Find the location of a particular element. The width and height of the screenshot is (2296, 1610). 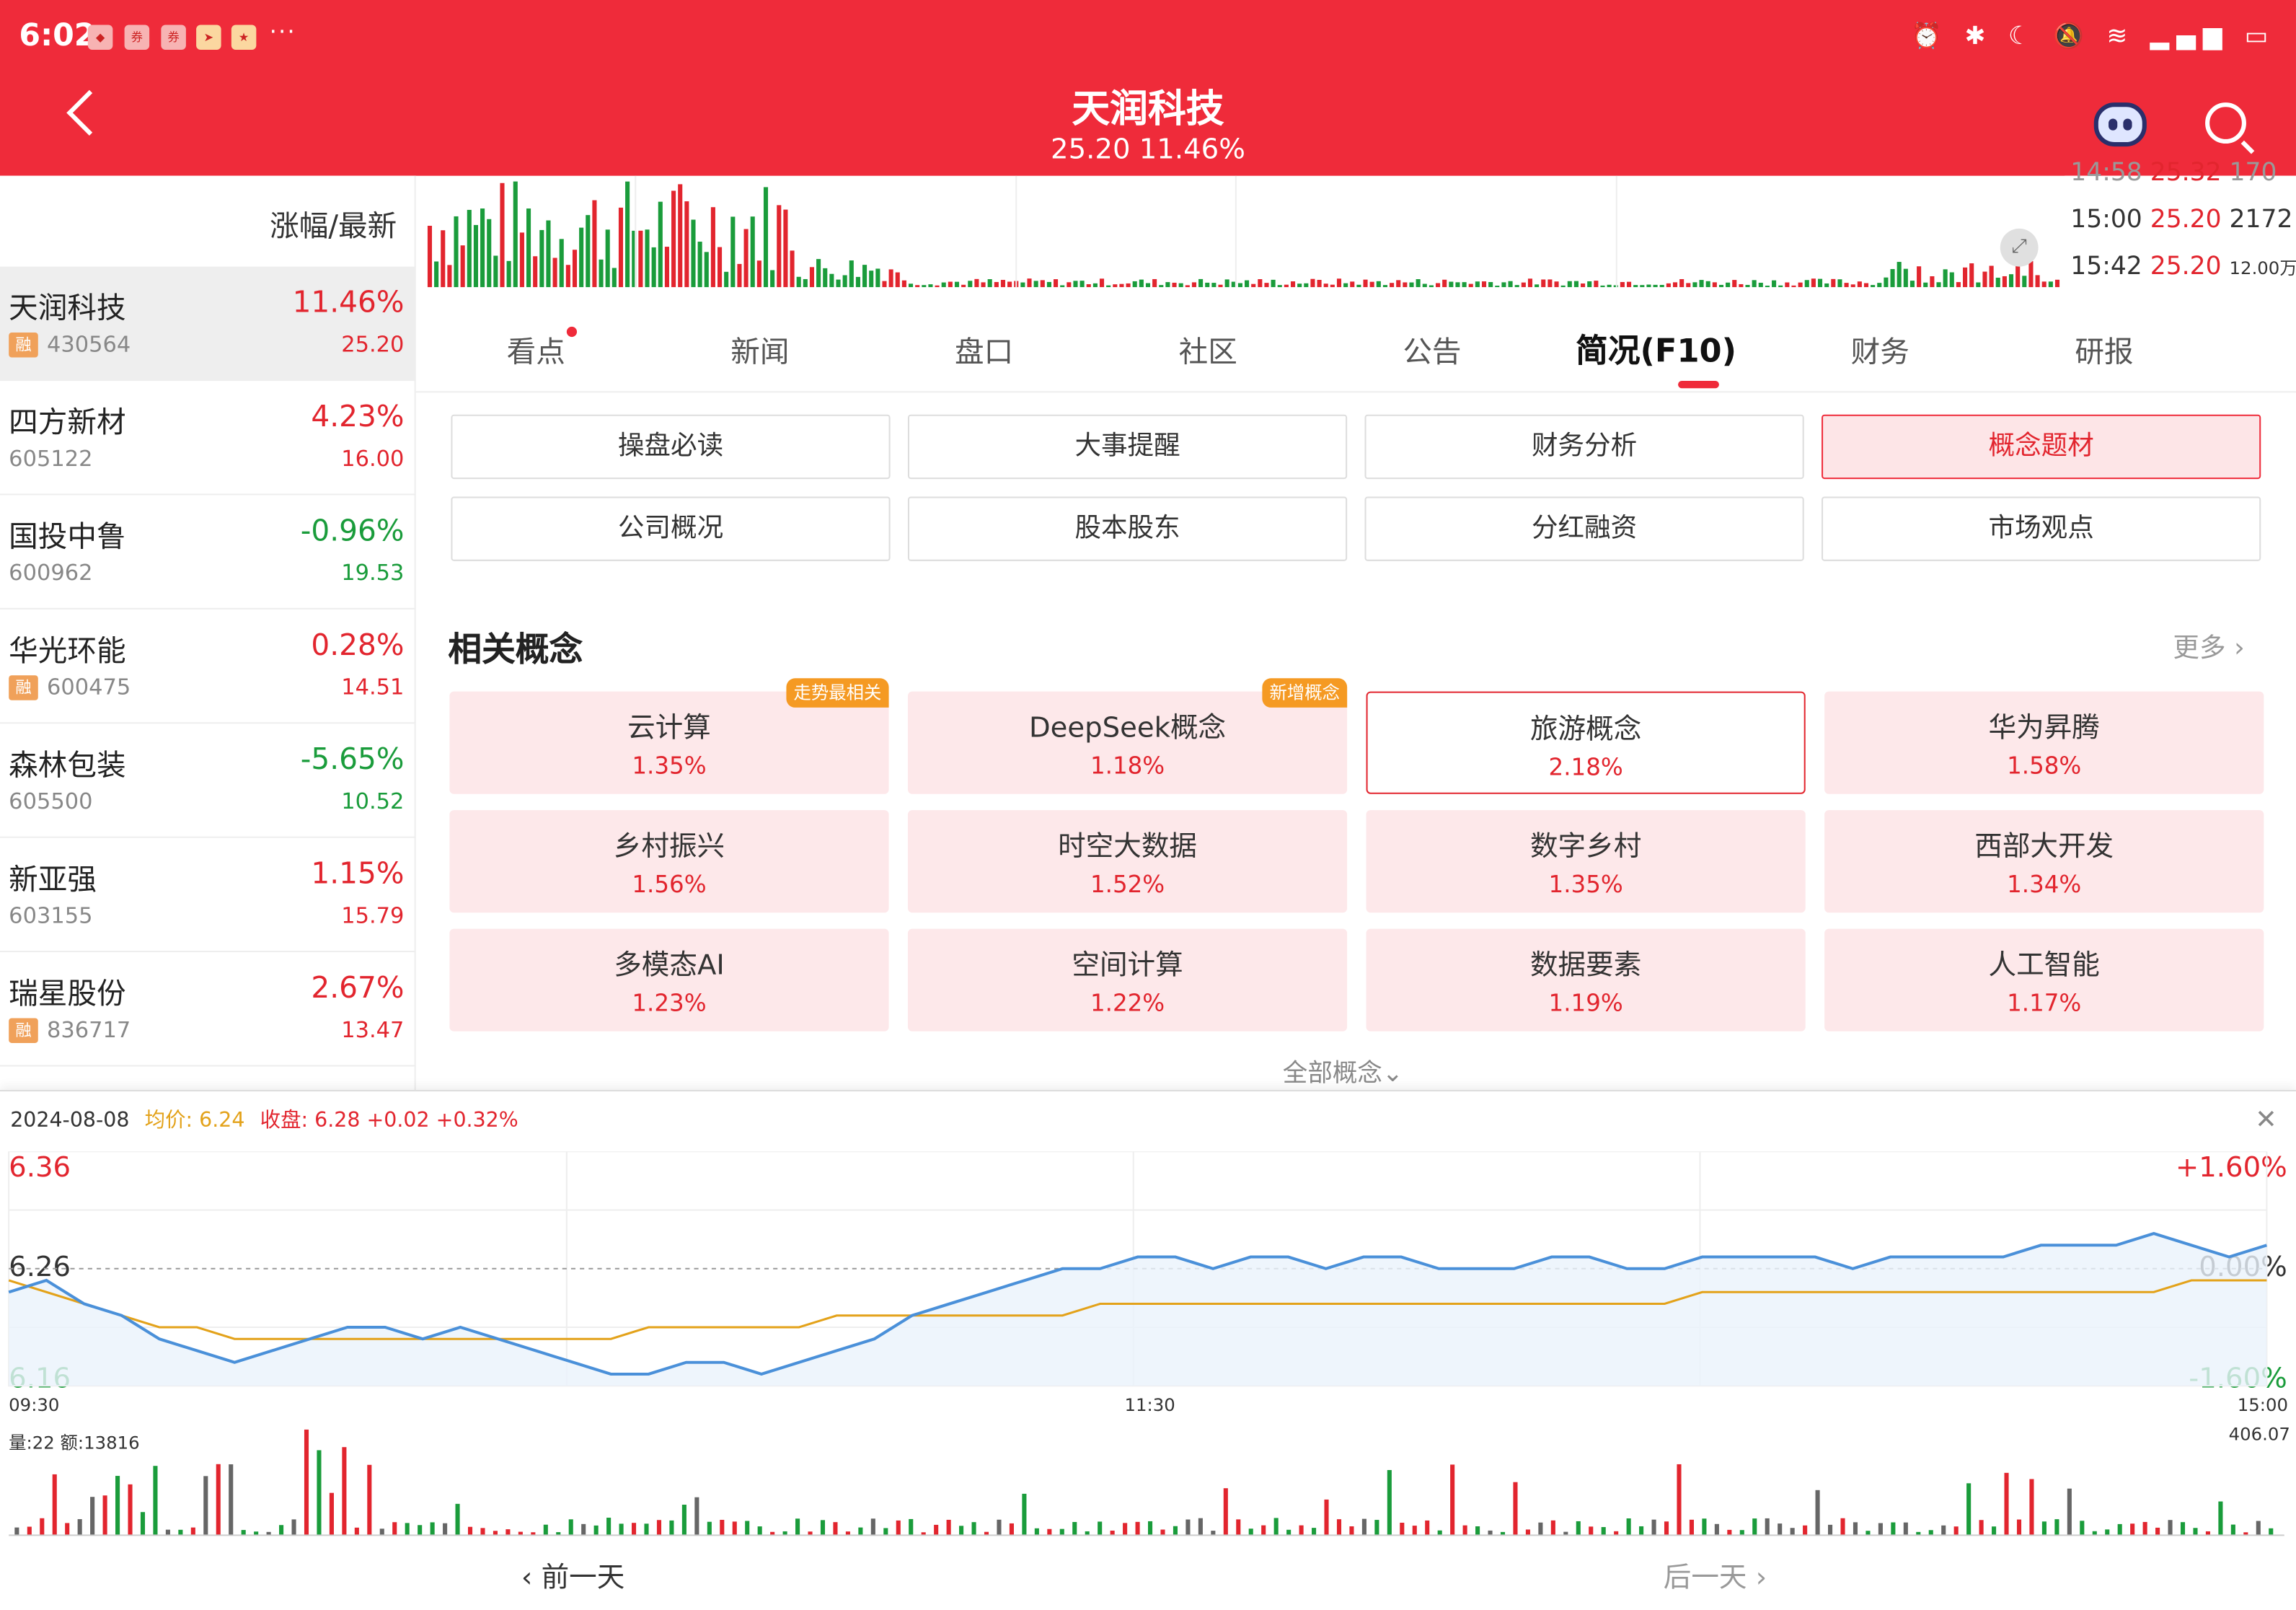

function-button: 操盘必读 is located at coordinates (671, 447).